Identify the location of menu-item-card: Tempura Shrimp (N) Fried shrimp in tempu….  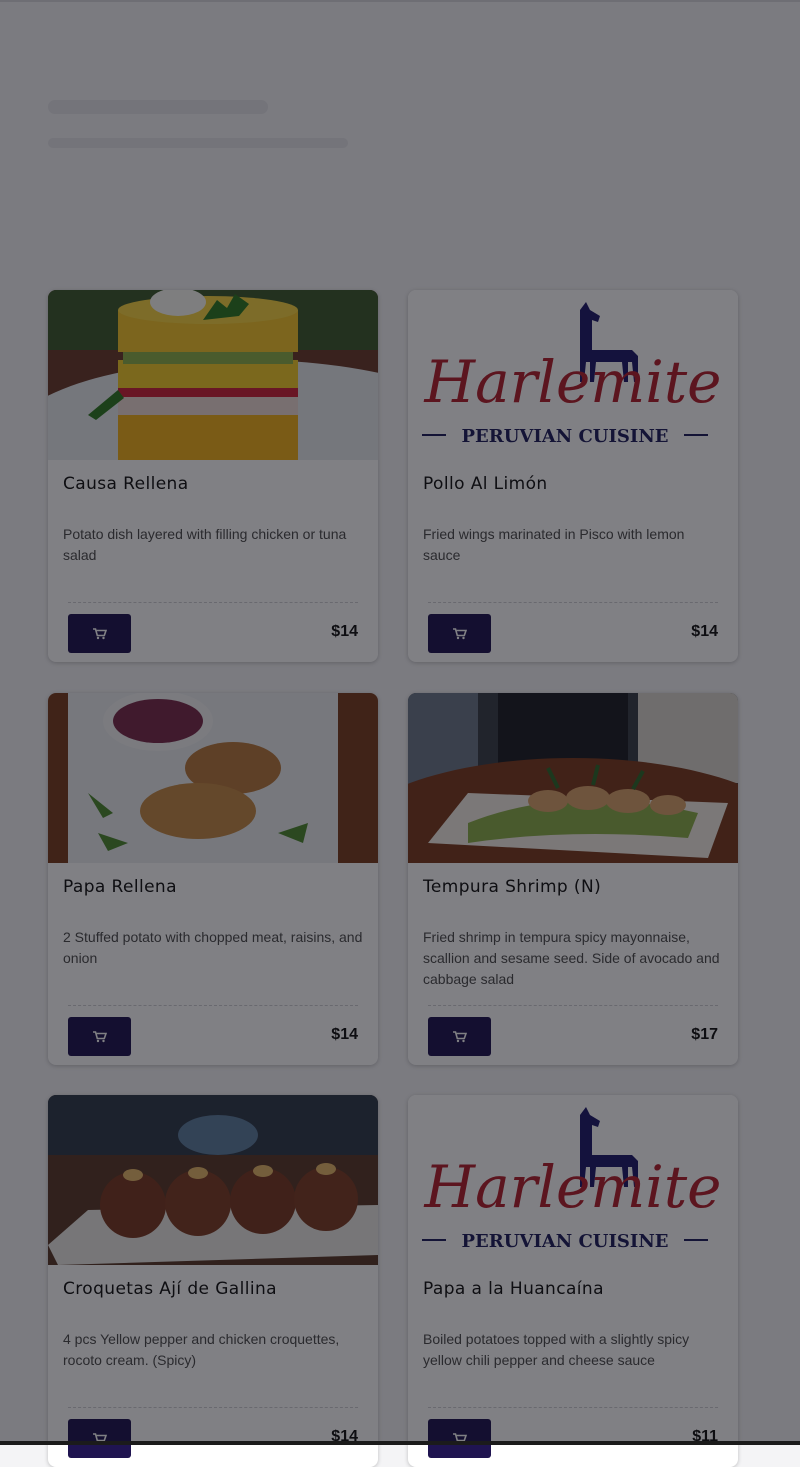
(573, 879).